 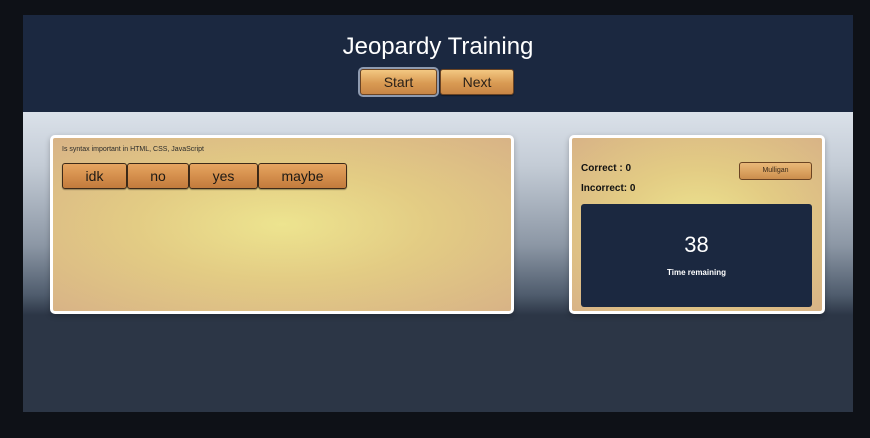 I want to click on answer-button-maybe: maybe, so click(x=302, y=176).